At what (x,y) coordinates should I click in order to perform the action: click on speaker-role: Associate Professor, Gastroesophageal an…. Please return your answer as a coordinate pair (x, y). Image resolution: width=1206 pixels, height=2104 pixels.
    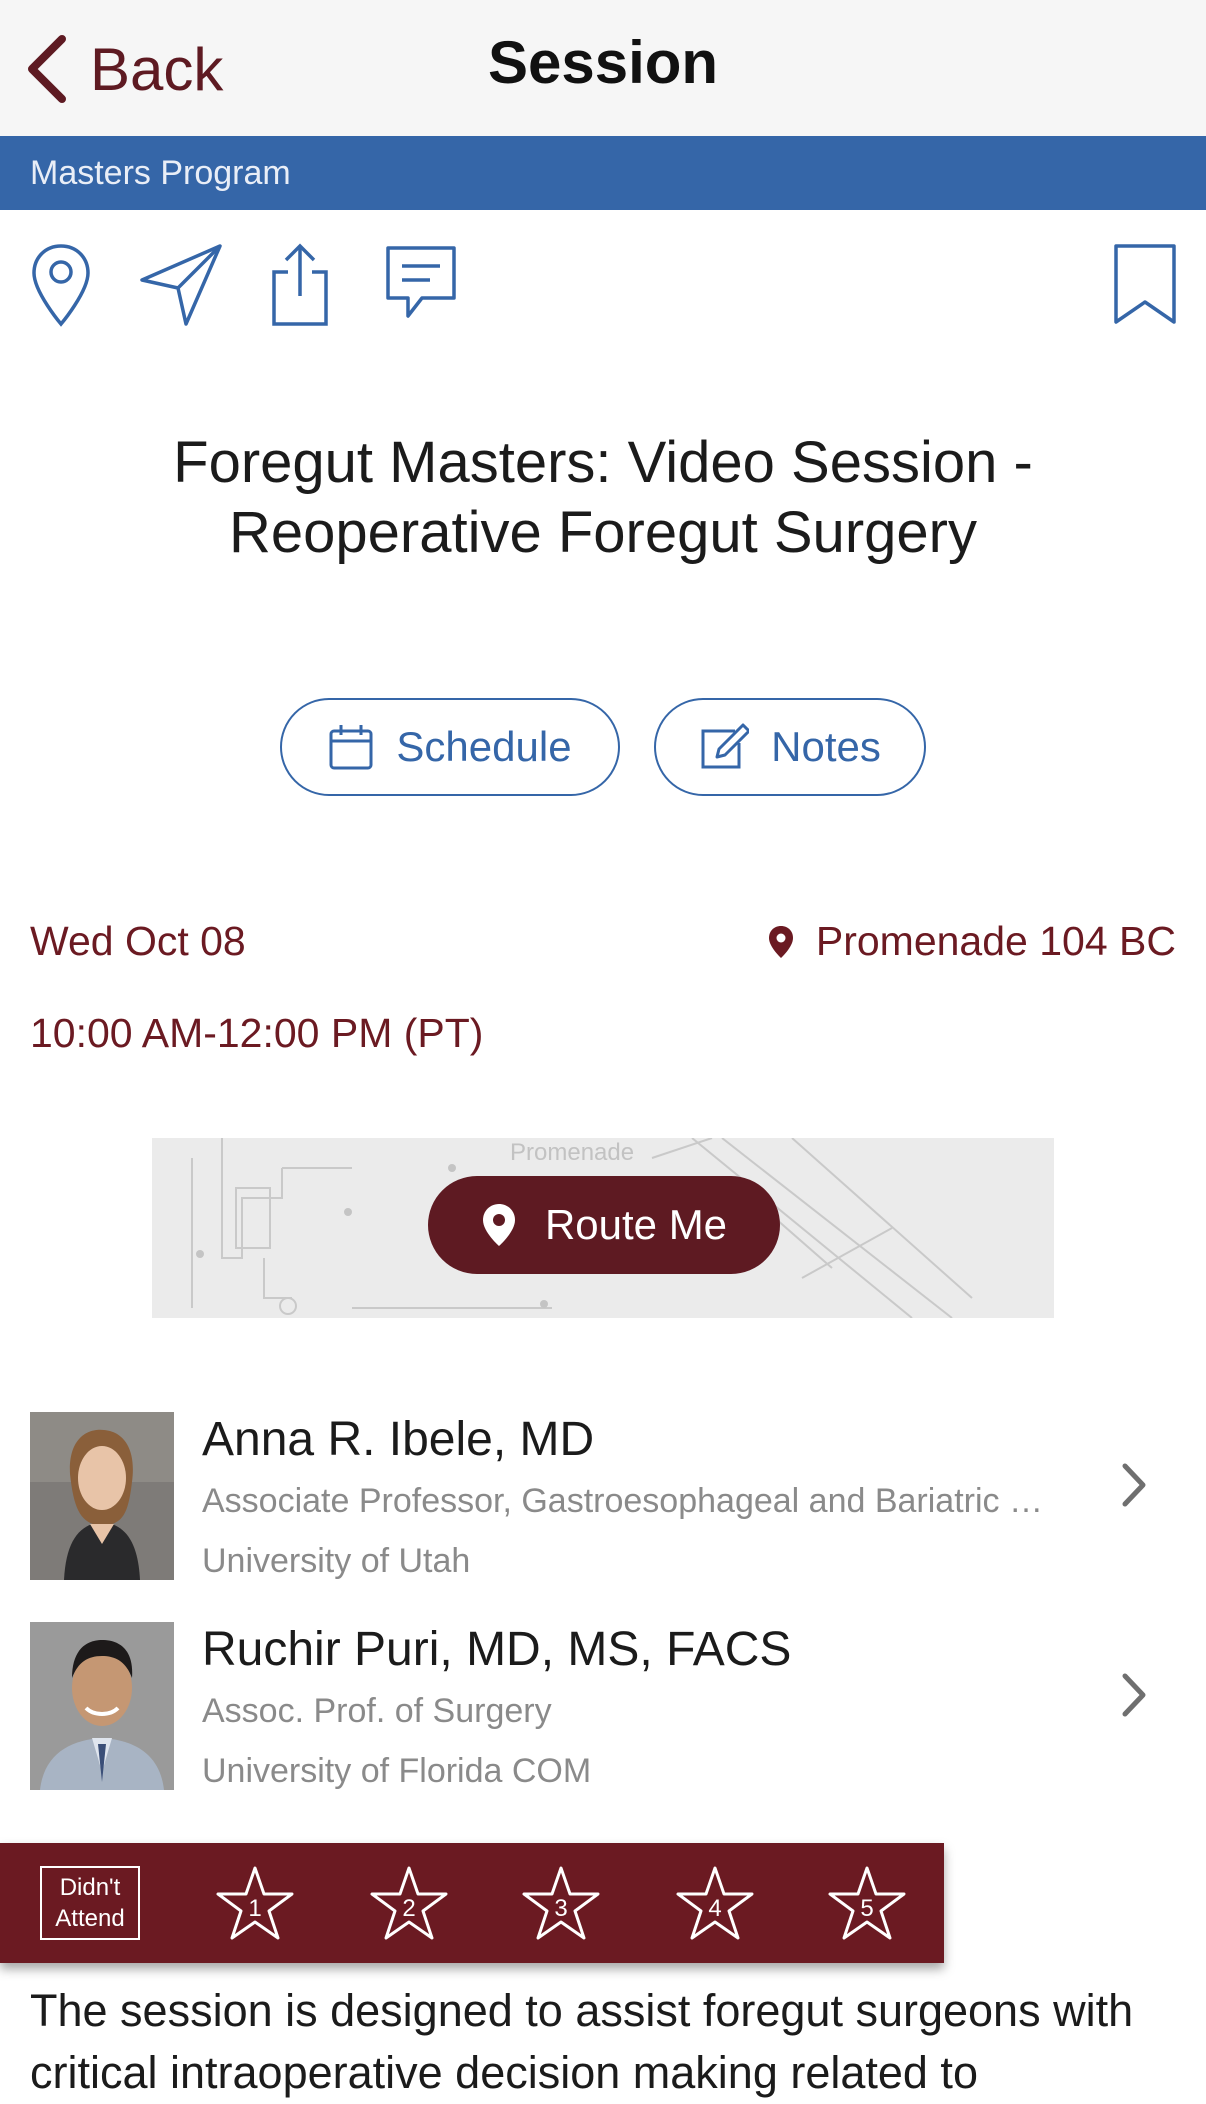
    Looking at the image, I should click on (630, 1501).